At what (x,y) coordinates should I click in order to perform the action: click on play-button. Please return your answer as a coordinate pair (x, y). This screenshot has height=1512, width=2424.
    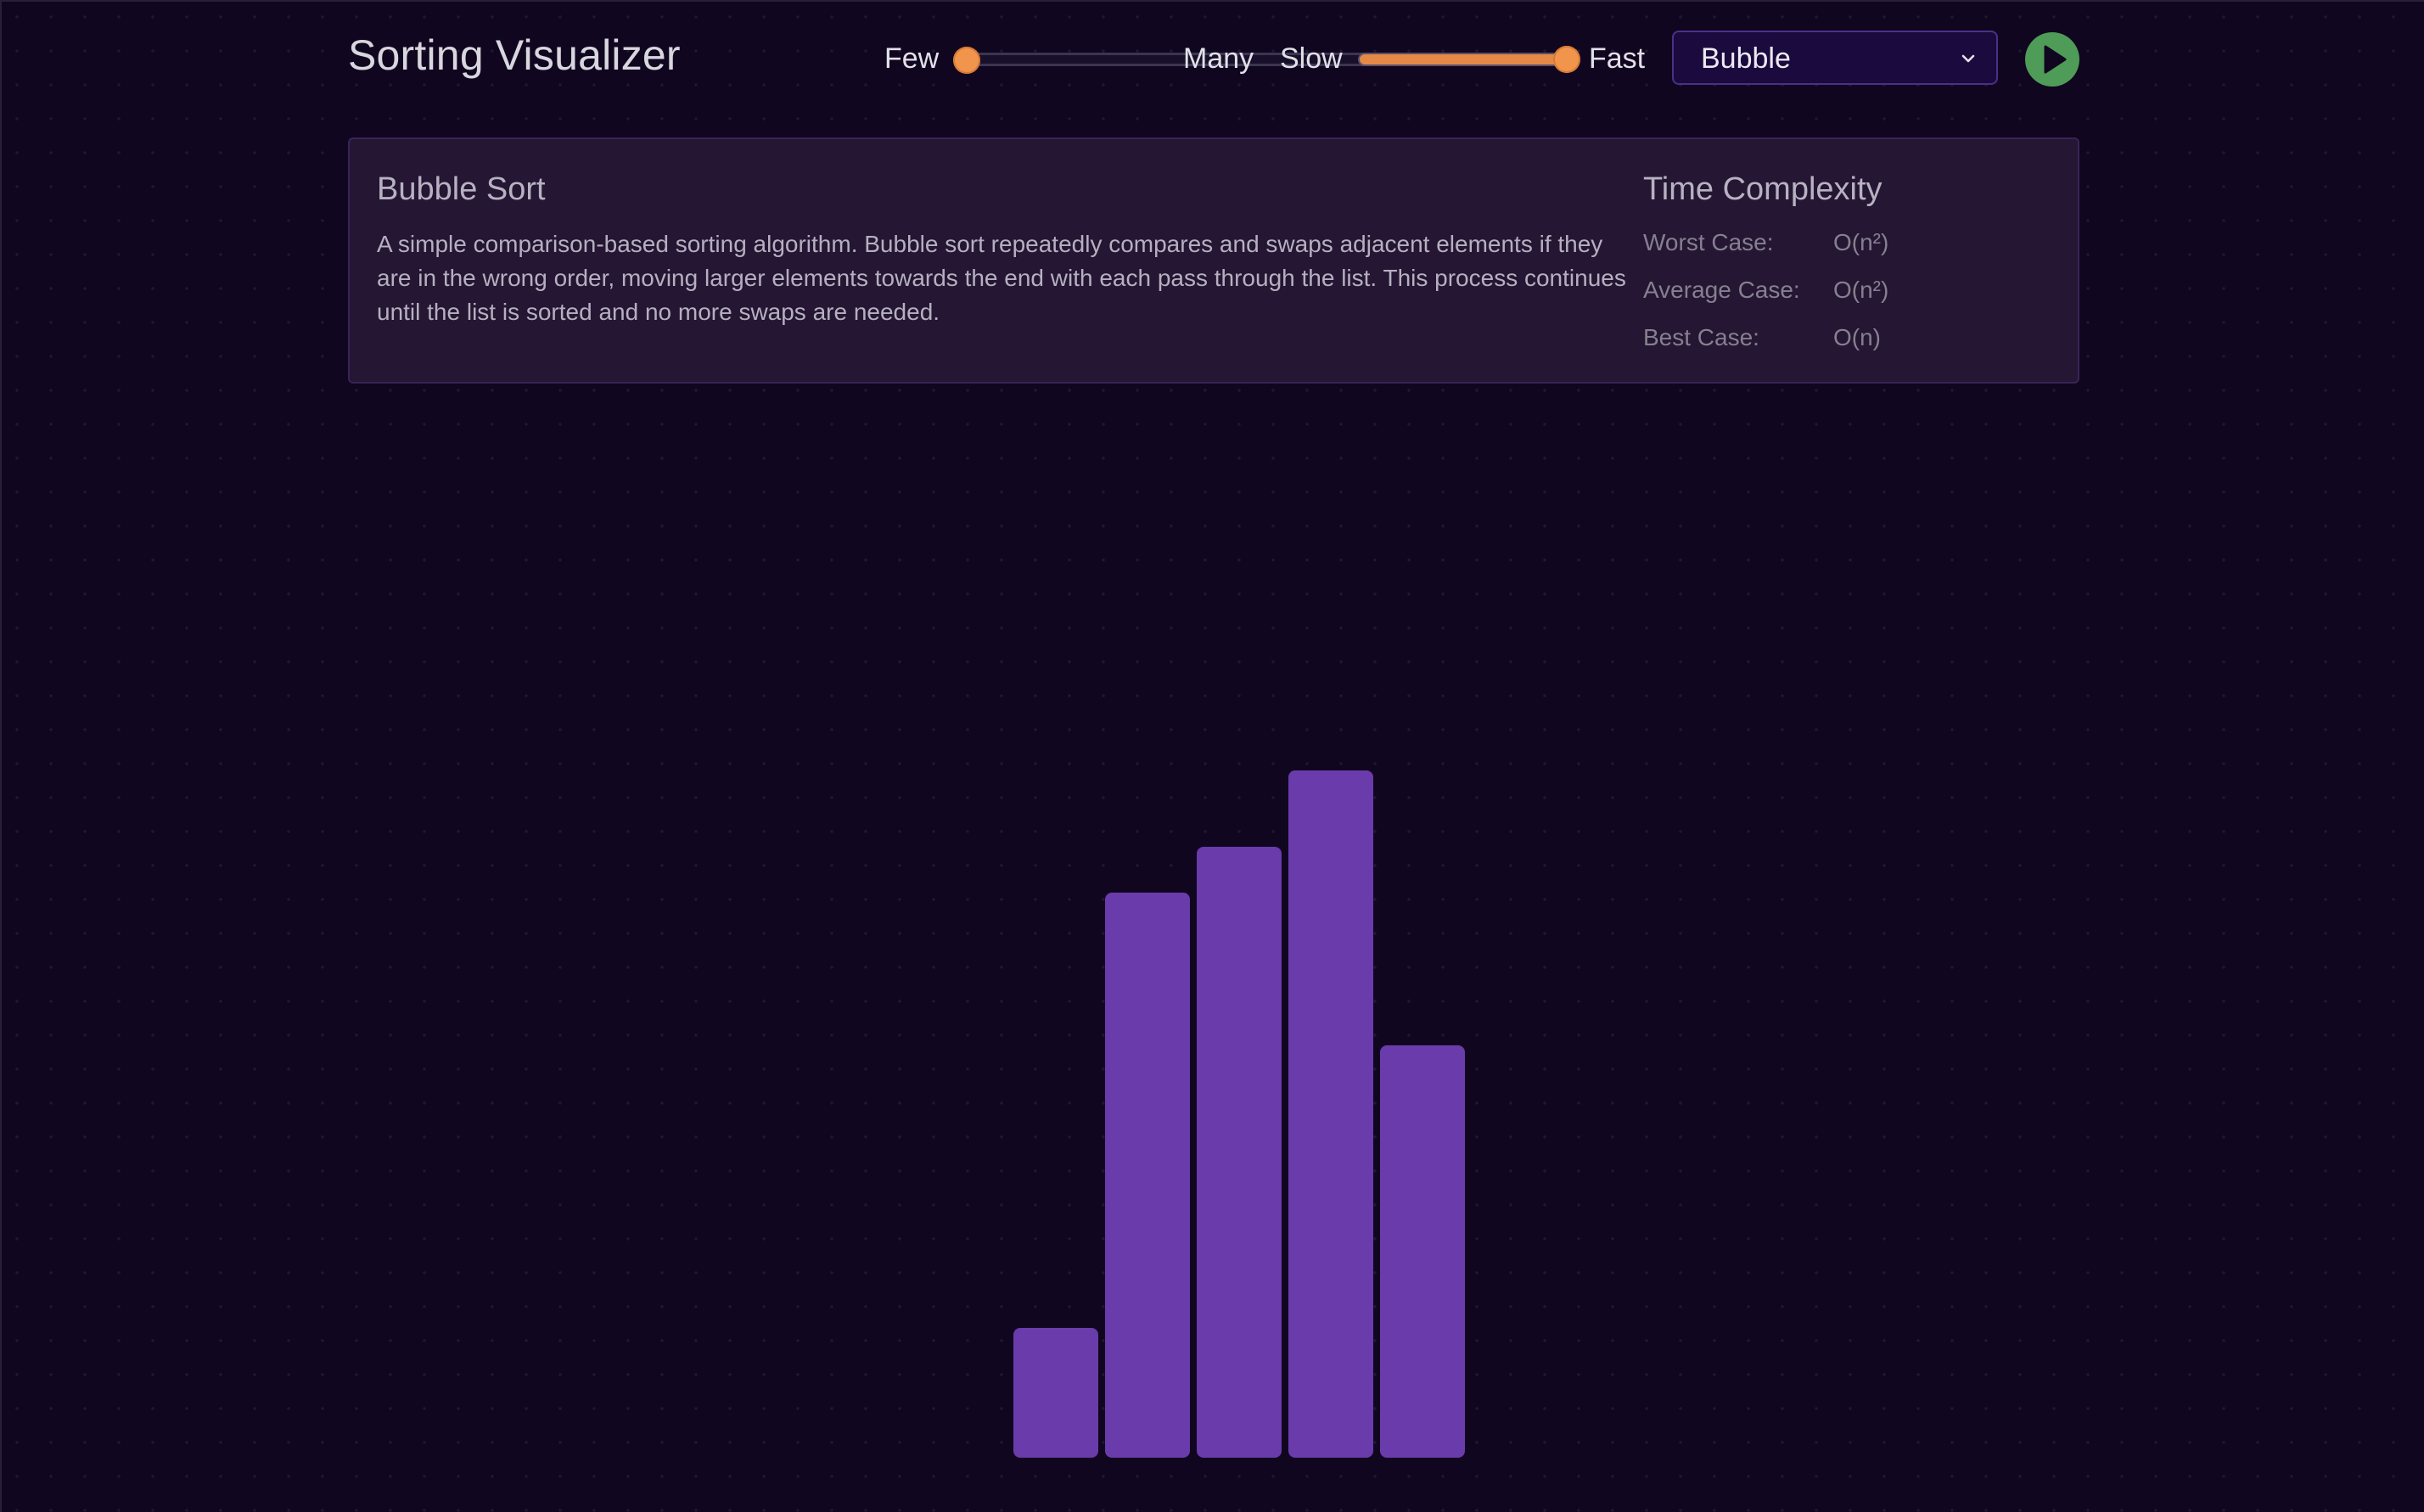
    Looking at the image, I should click on (2052, 59).